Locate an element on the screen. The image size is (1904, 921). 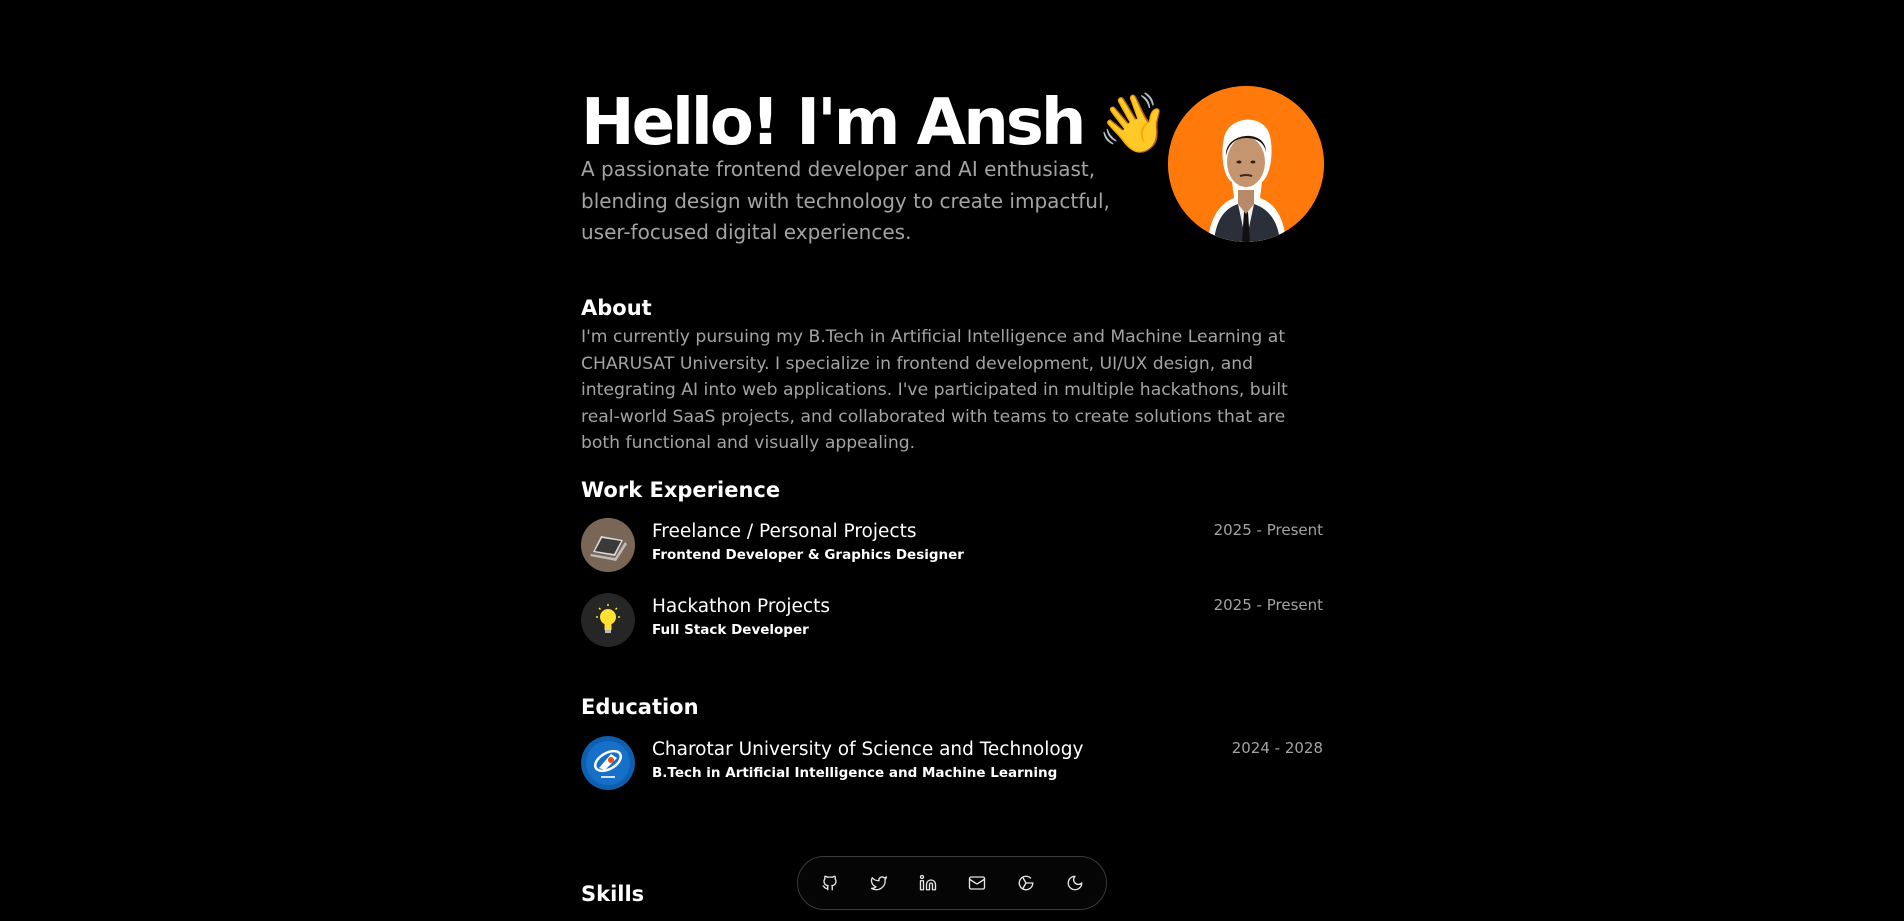
wave-emoji: 👋 is located at coordinates (1133, 123).